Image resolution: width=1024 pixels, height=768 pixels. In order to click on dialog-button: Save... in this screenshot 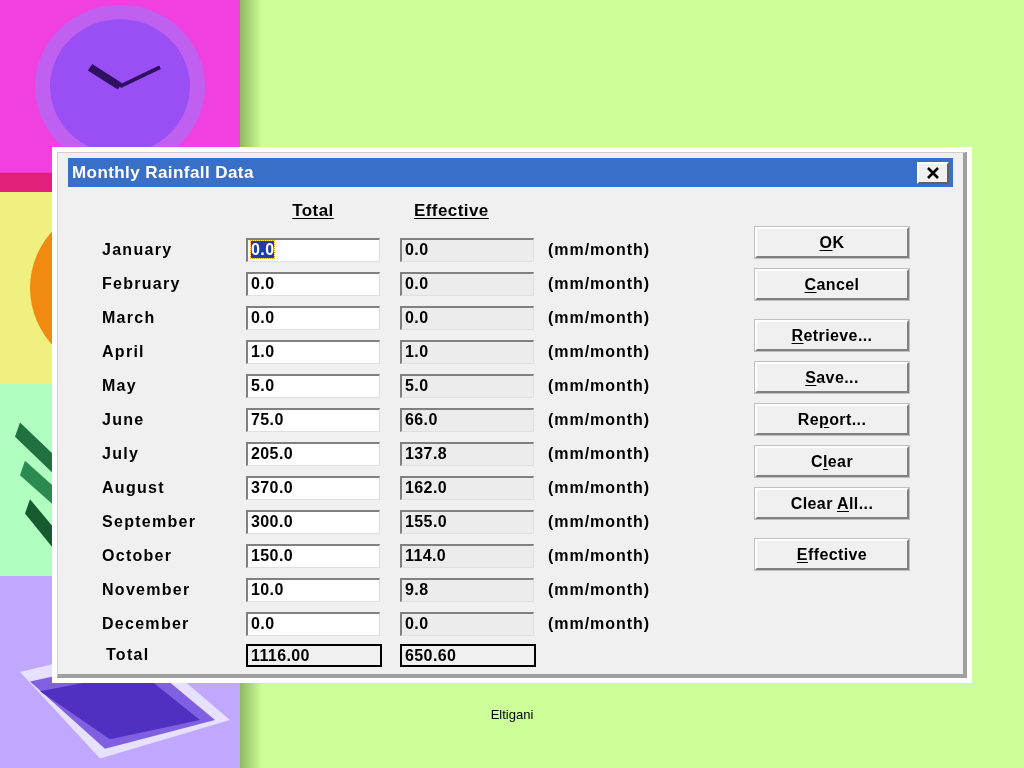, I will do `click(832, 377)`.